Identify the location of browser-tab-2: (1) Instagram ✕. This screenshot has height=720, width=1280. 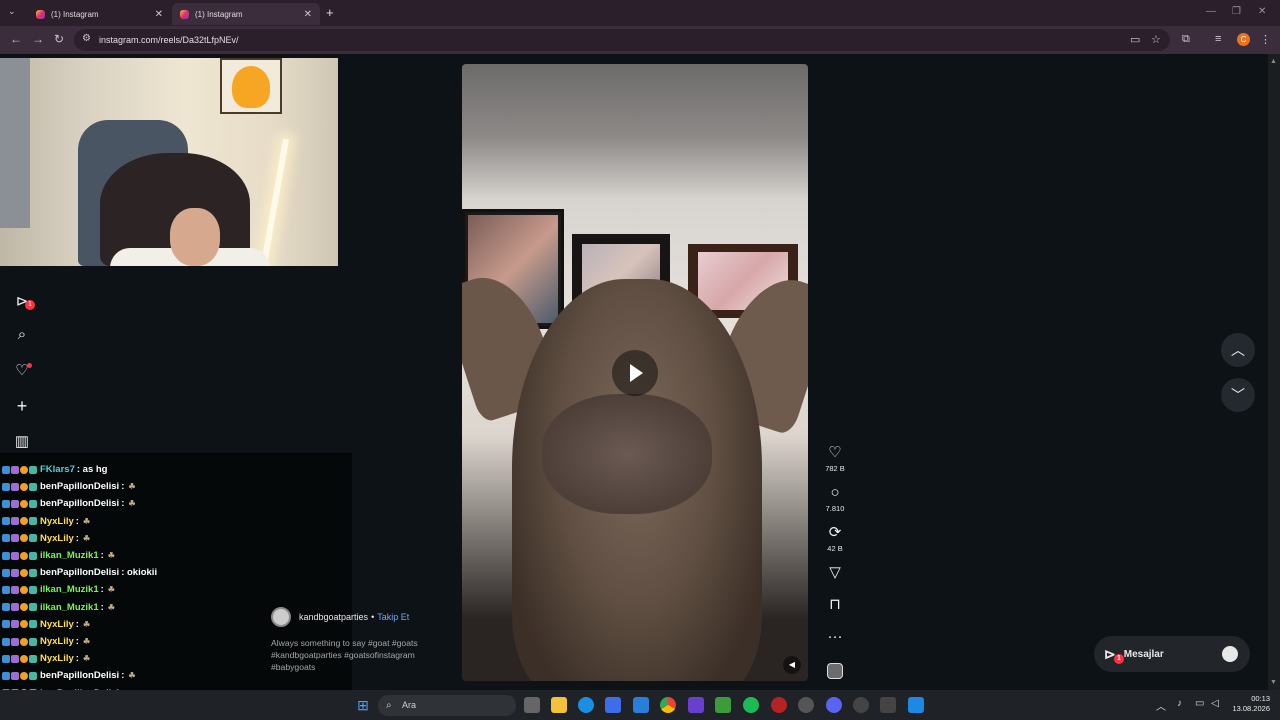
(246, 14).